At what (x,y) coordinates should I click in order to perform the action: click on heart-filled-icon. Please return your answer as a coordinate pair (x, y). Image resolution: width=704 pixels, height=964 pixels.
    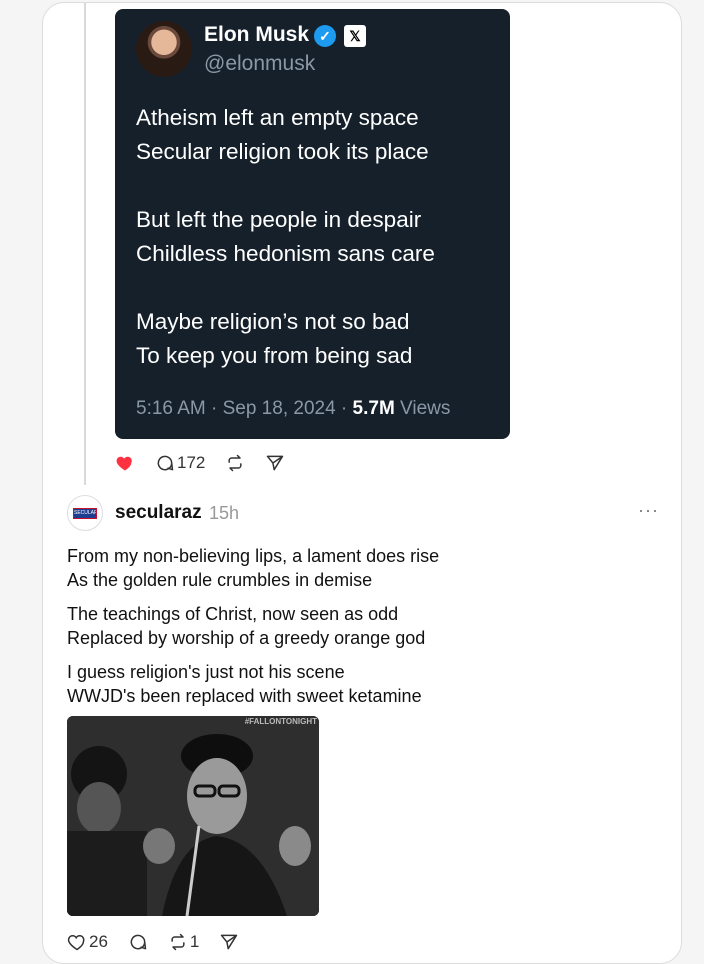
    Looking at the image, I should click on (124, 463).